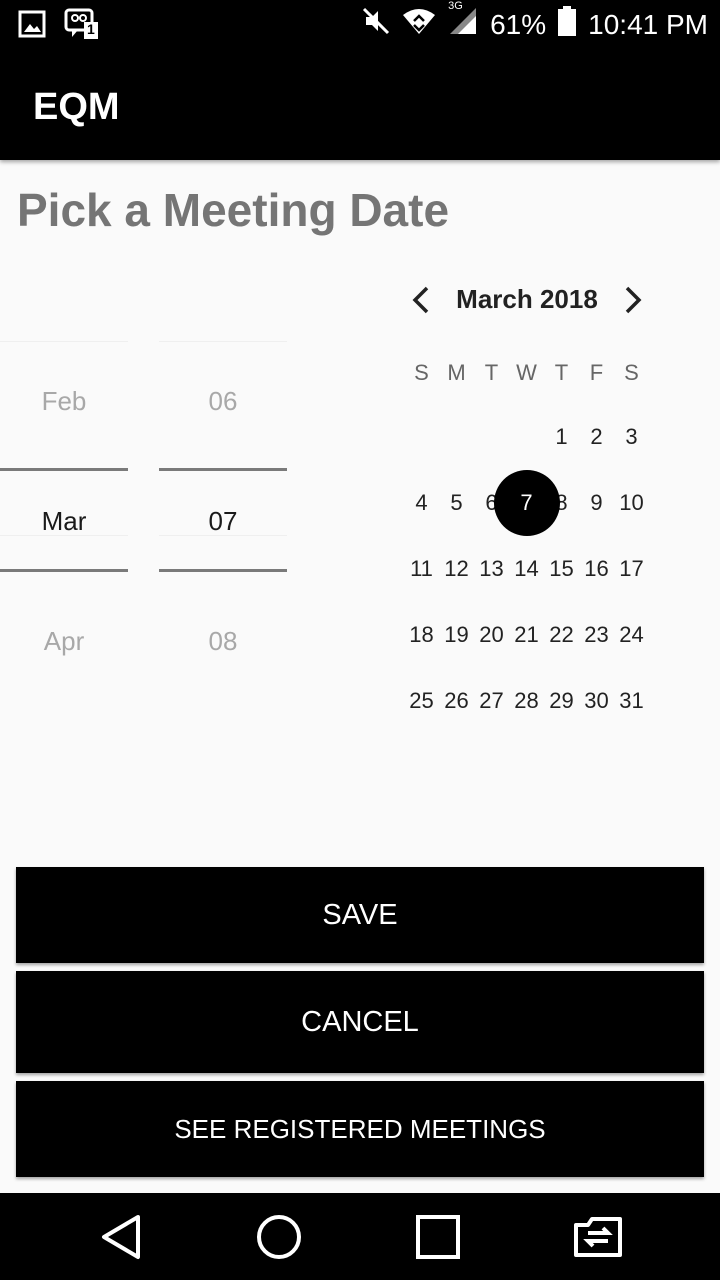  Describe the element at coordinates (32, 26) in the screenshot. I see `gallery-icon` at that location.